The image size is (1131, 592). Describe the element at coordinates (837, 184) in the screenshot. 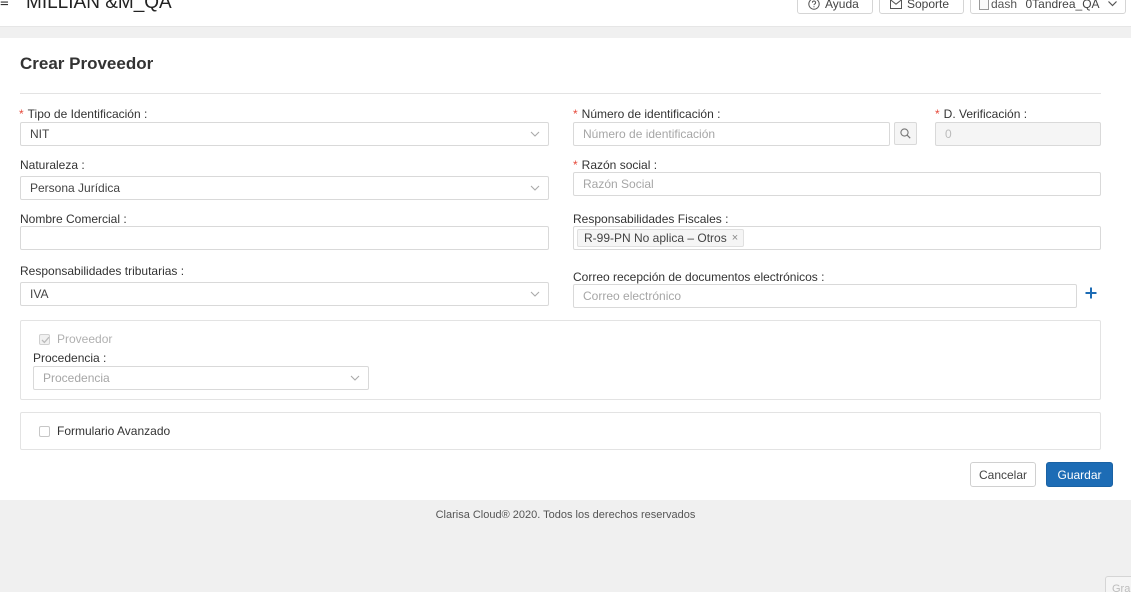

I see `razon-social-input: Razón Social` at that location.